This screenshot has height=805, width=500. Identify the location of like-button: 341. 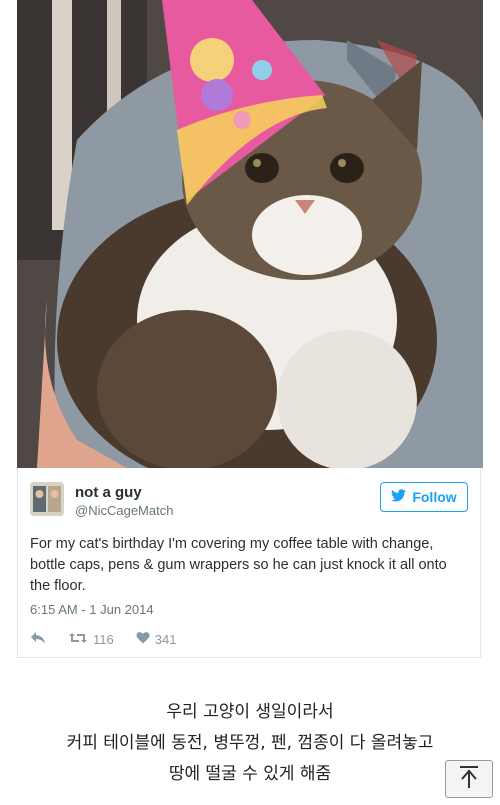
(156, 639).